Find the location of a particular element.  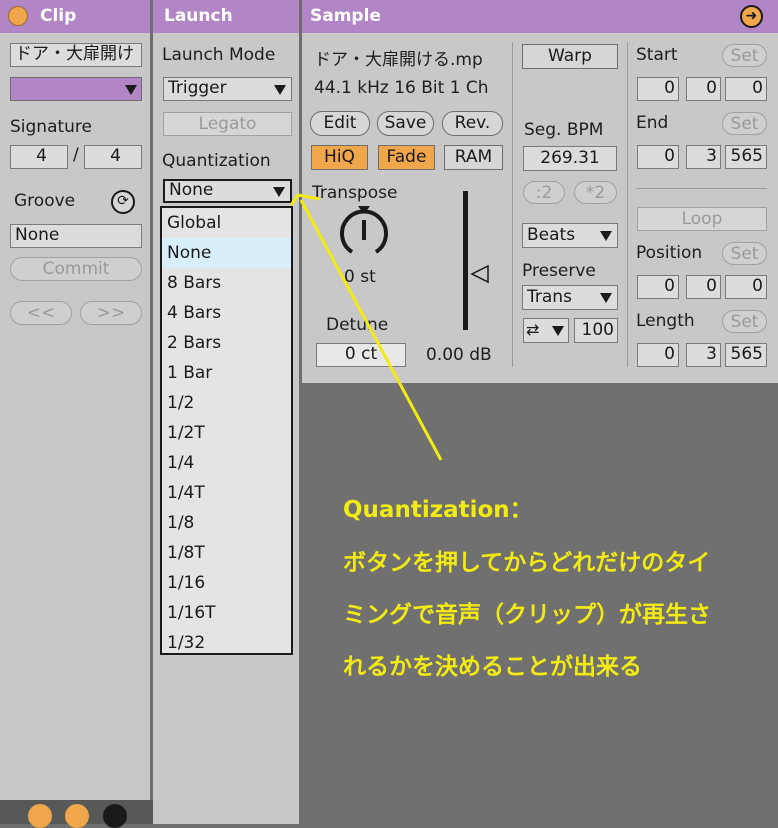

annotation-arrow is located at coordinates (366, 327).